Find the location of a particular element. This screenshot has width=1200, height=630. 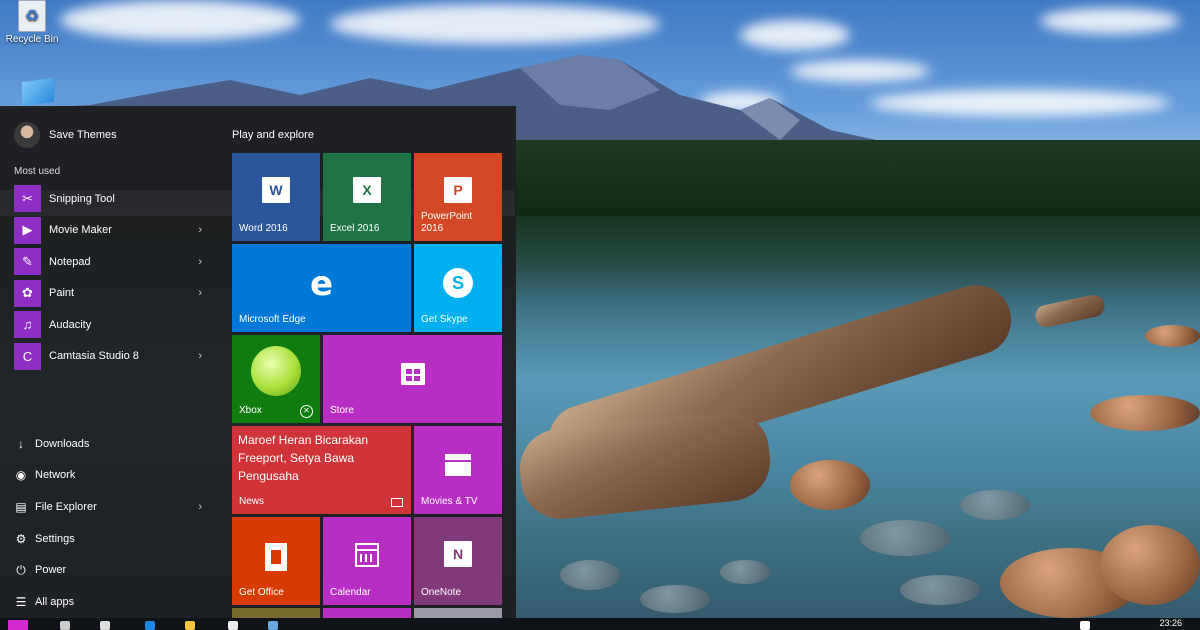

most-used-item: ♫ Audacity is located at coordinates (109, 325).